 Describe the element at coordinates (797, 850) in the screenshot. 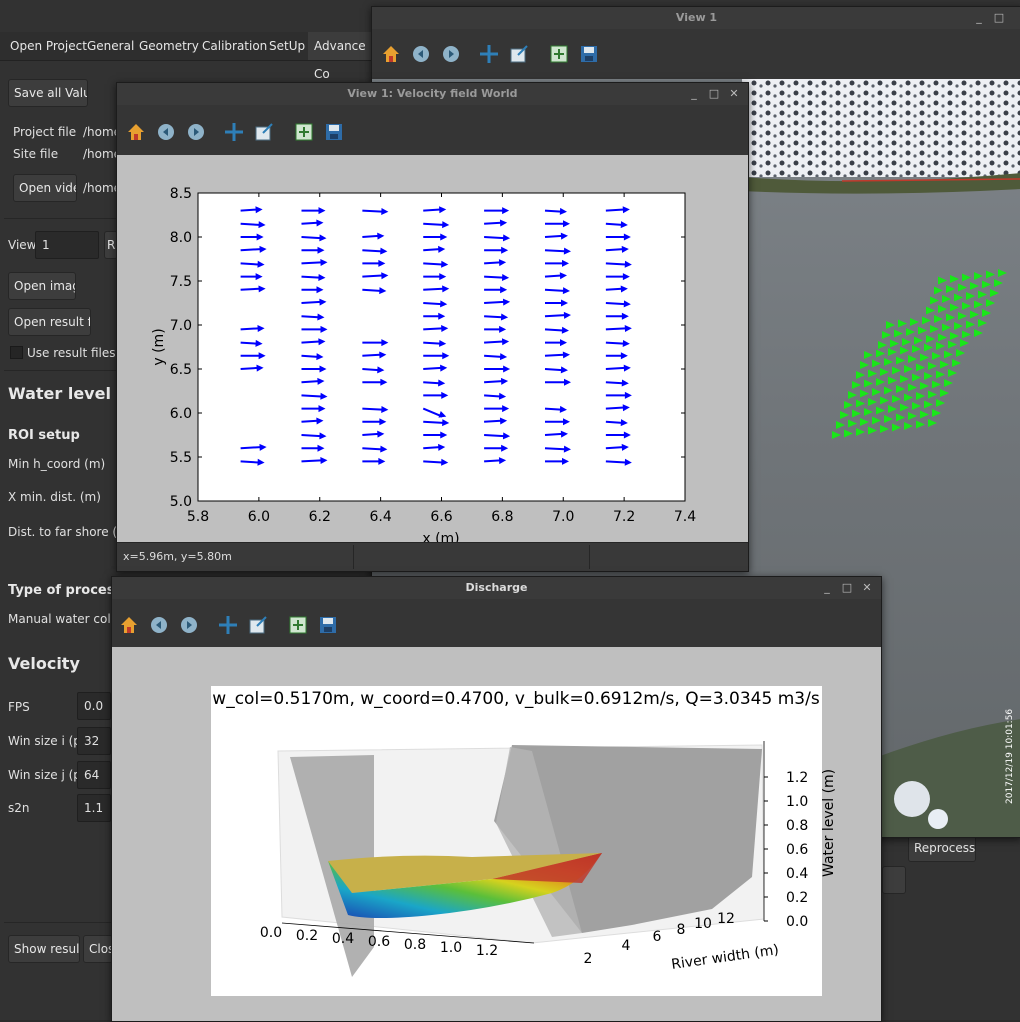

I see `z3d-tick-label: 0.6` at that location.